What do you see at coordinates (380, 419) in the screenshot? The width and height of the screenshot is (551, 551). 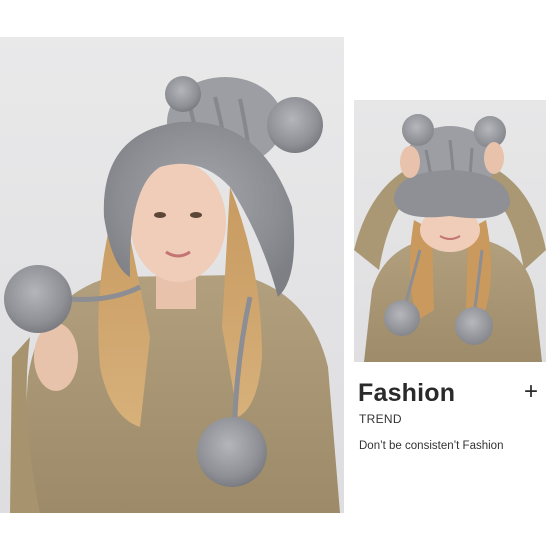 I see `caption-subtitle: TREND` at bounding box center [380, 419].